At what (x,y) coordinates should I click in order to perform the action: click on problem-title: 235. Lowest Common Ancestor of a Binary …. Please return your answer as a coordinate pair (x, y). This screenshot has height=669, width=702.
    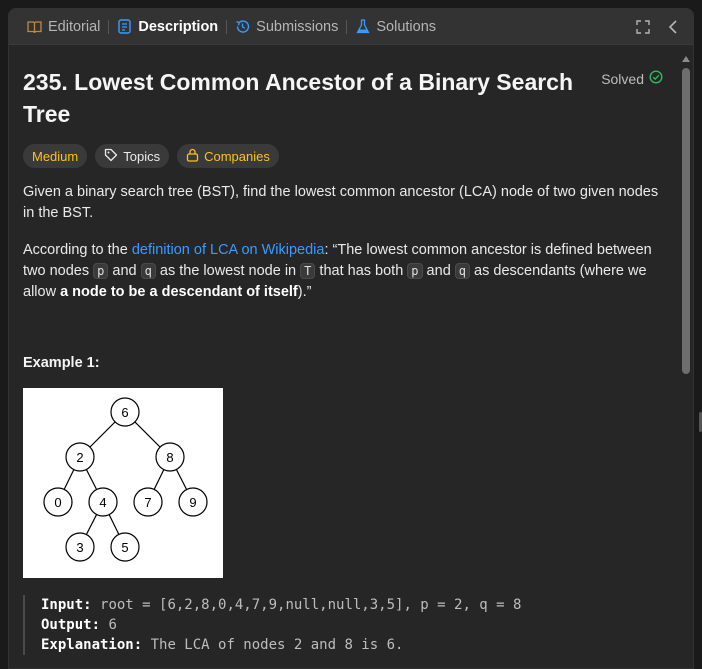
    Looking at the image, I should click on (303, 98).